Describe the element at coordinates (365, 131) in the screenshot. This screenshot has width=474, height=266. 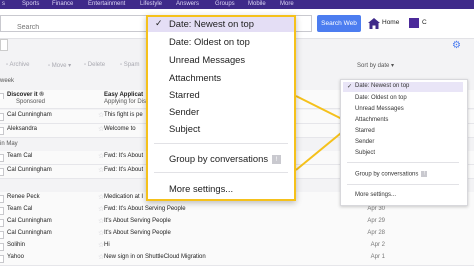
I see `sort-option: Starred` at that location.